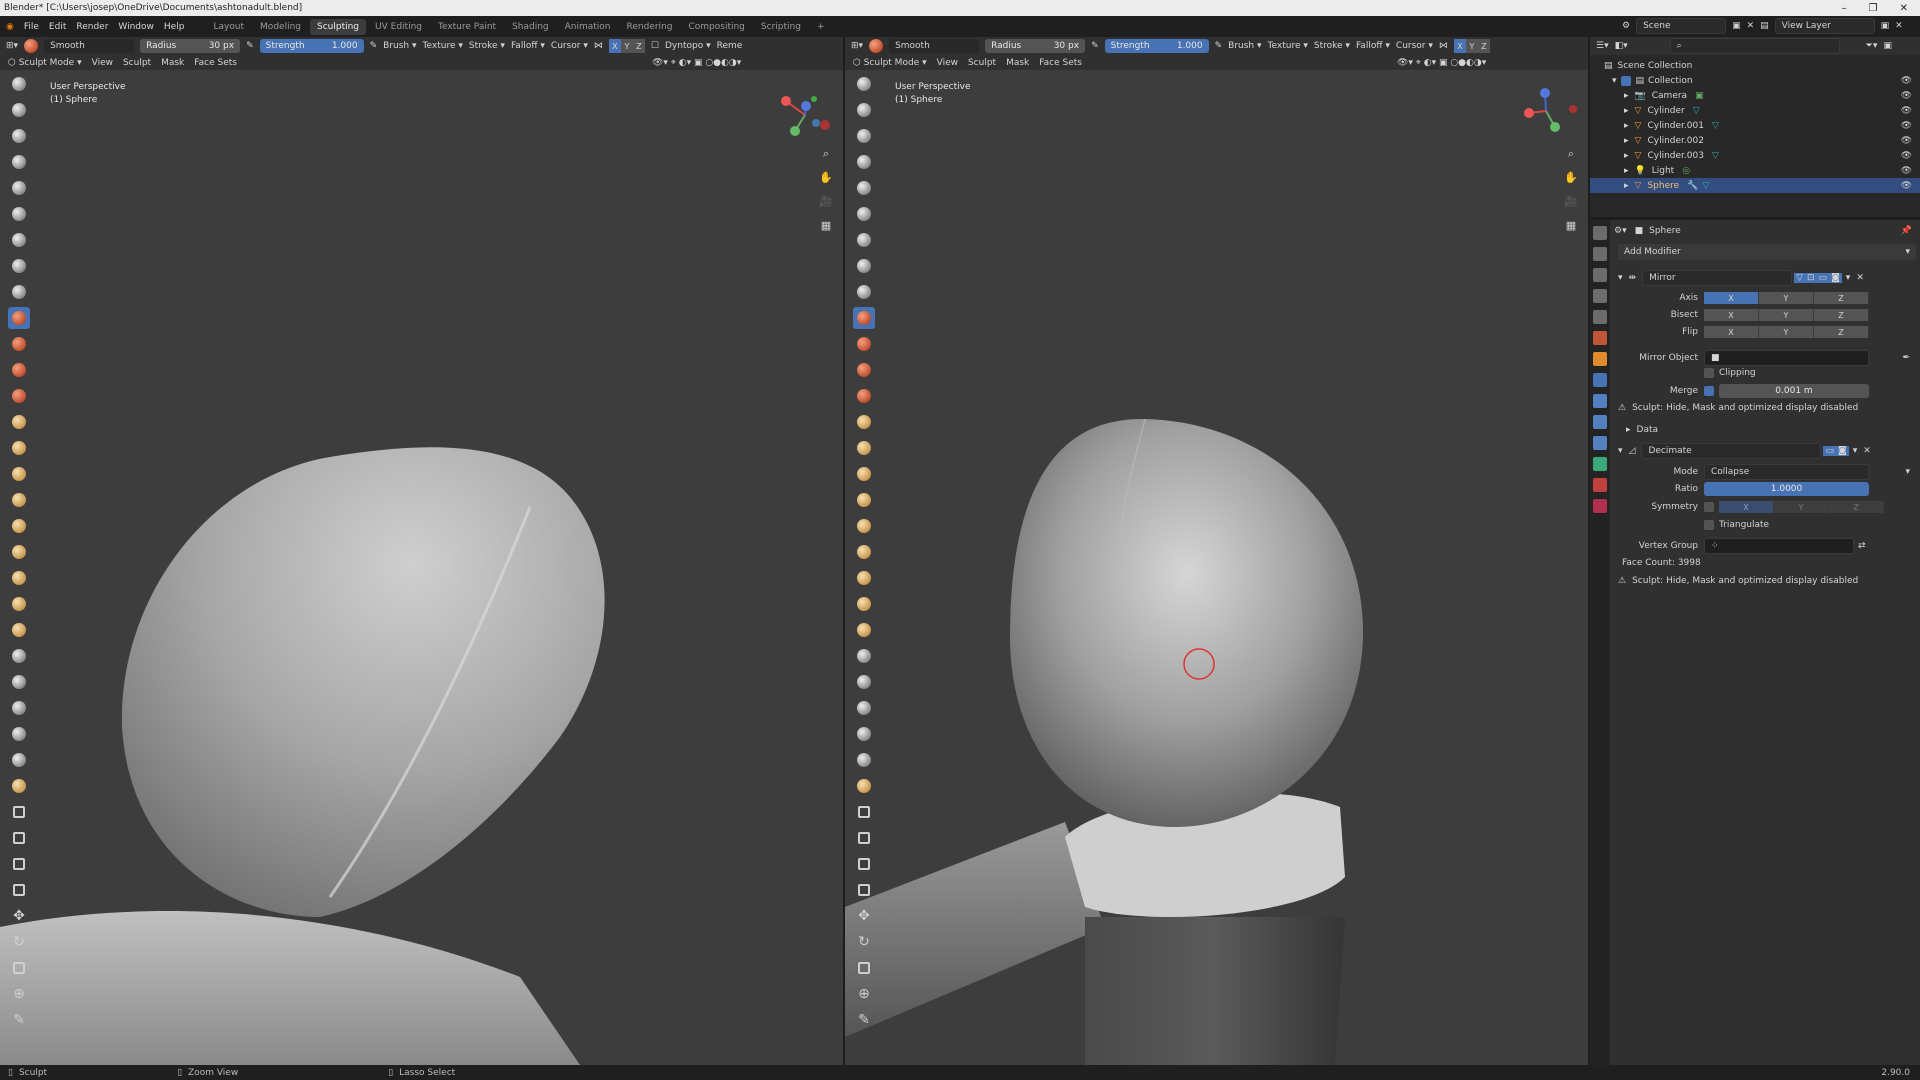 The height and width of the screenshot is (1080, 1920). I want to click on tab-compositing: Compositing, so click(716, 27).